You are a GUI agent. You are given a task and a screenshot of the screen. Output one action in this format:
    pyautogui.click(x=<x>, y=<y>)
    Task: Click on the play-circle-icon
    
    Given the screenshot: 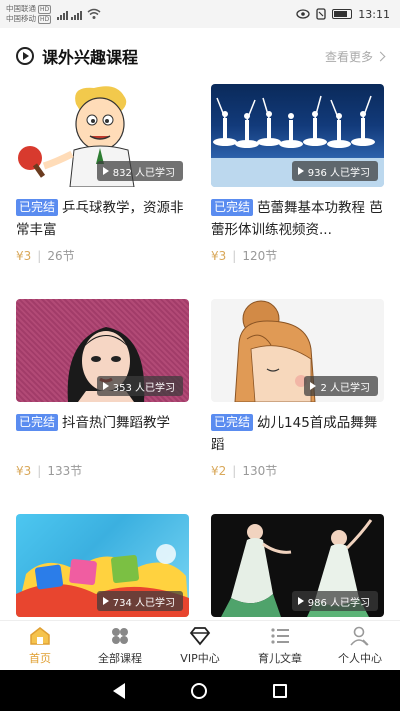 What is the action you would take?
    pyautogui.click(x=25, y=56)
    